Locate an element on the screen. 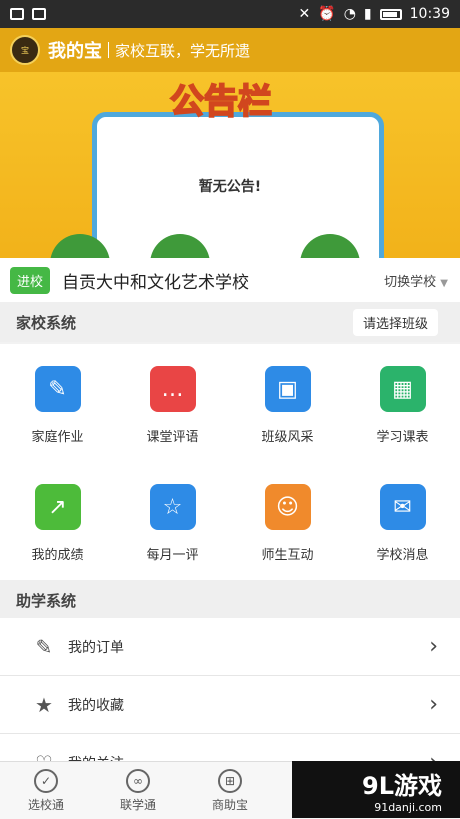 The image size is (460, 819). notice-text: 暂无公告! is located at coordinates (230, 187).